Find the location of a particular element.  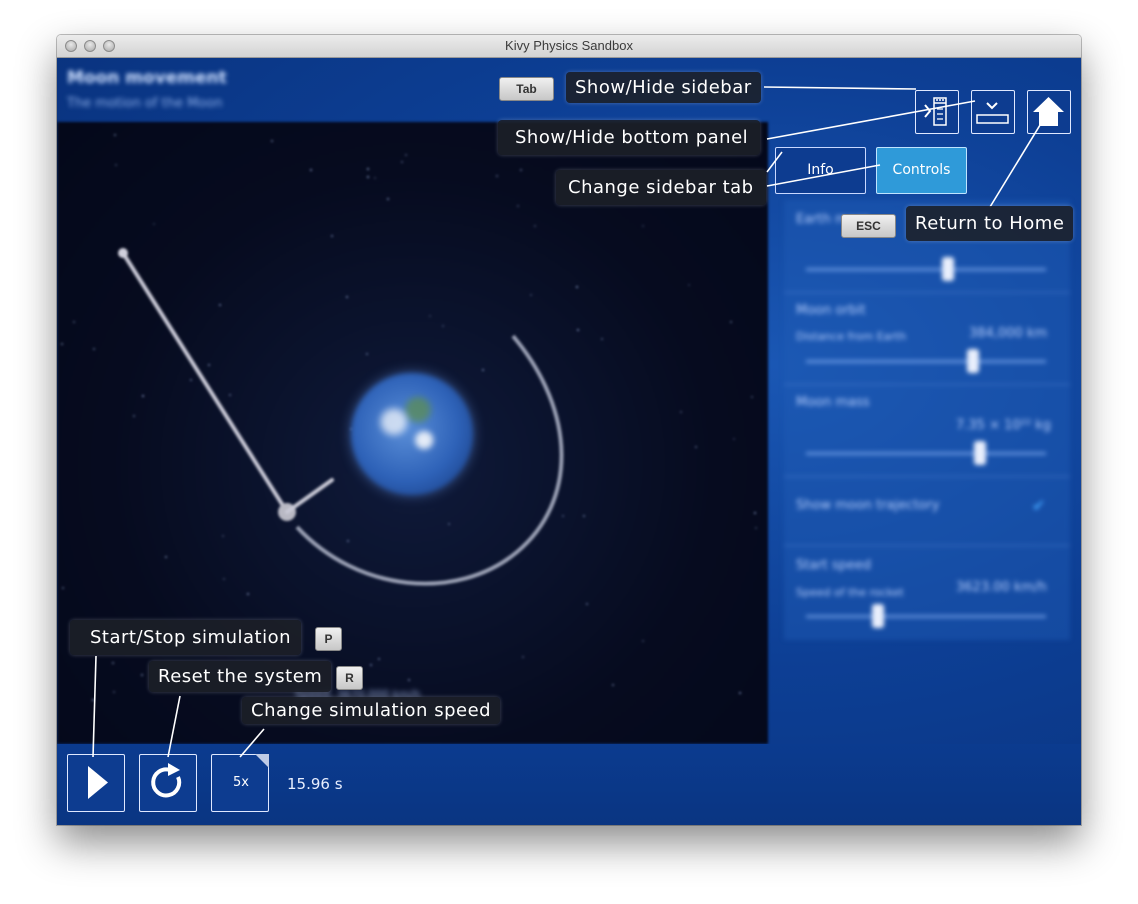

tooltip-show-hide-sidebar: Show/Hide sidebar is located at coordinates (663, 87).